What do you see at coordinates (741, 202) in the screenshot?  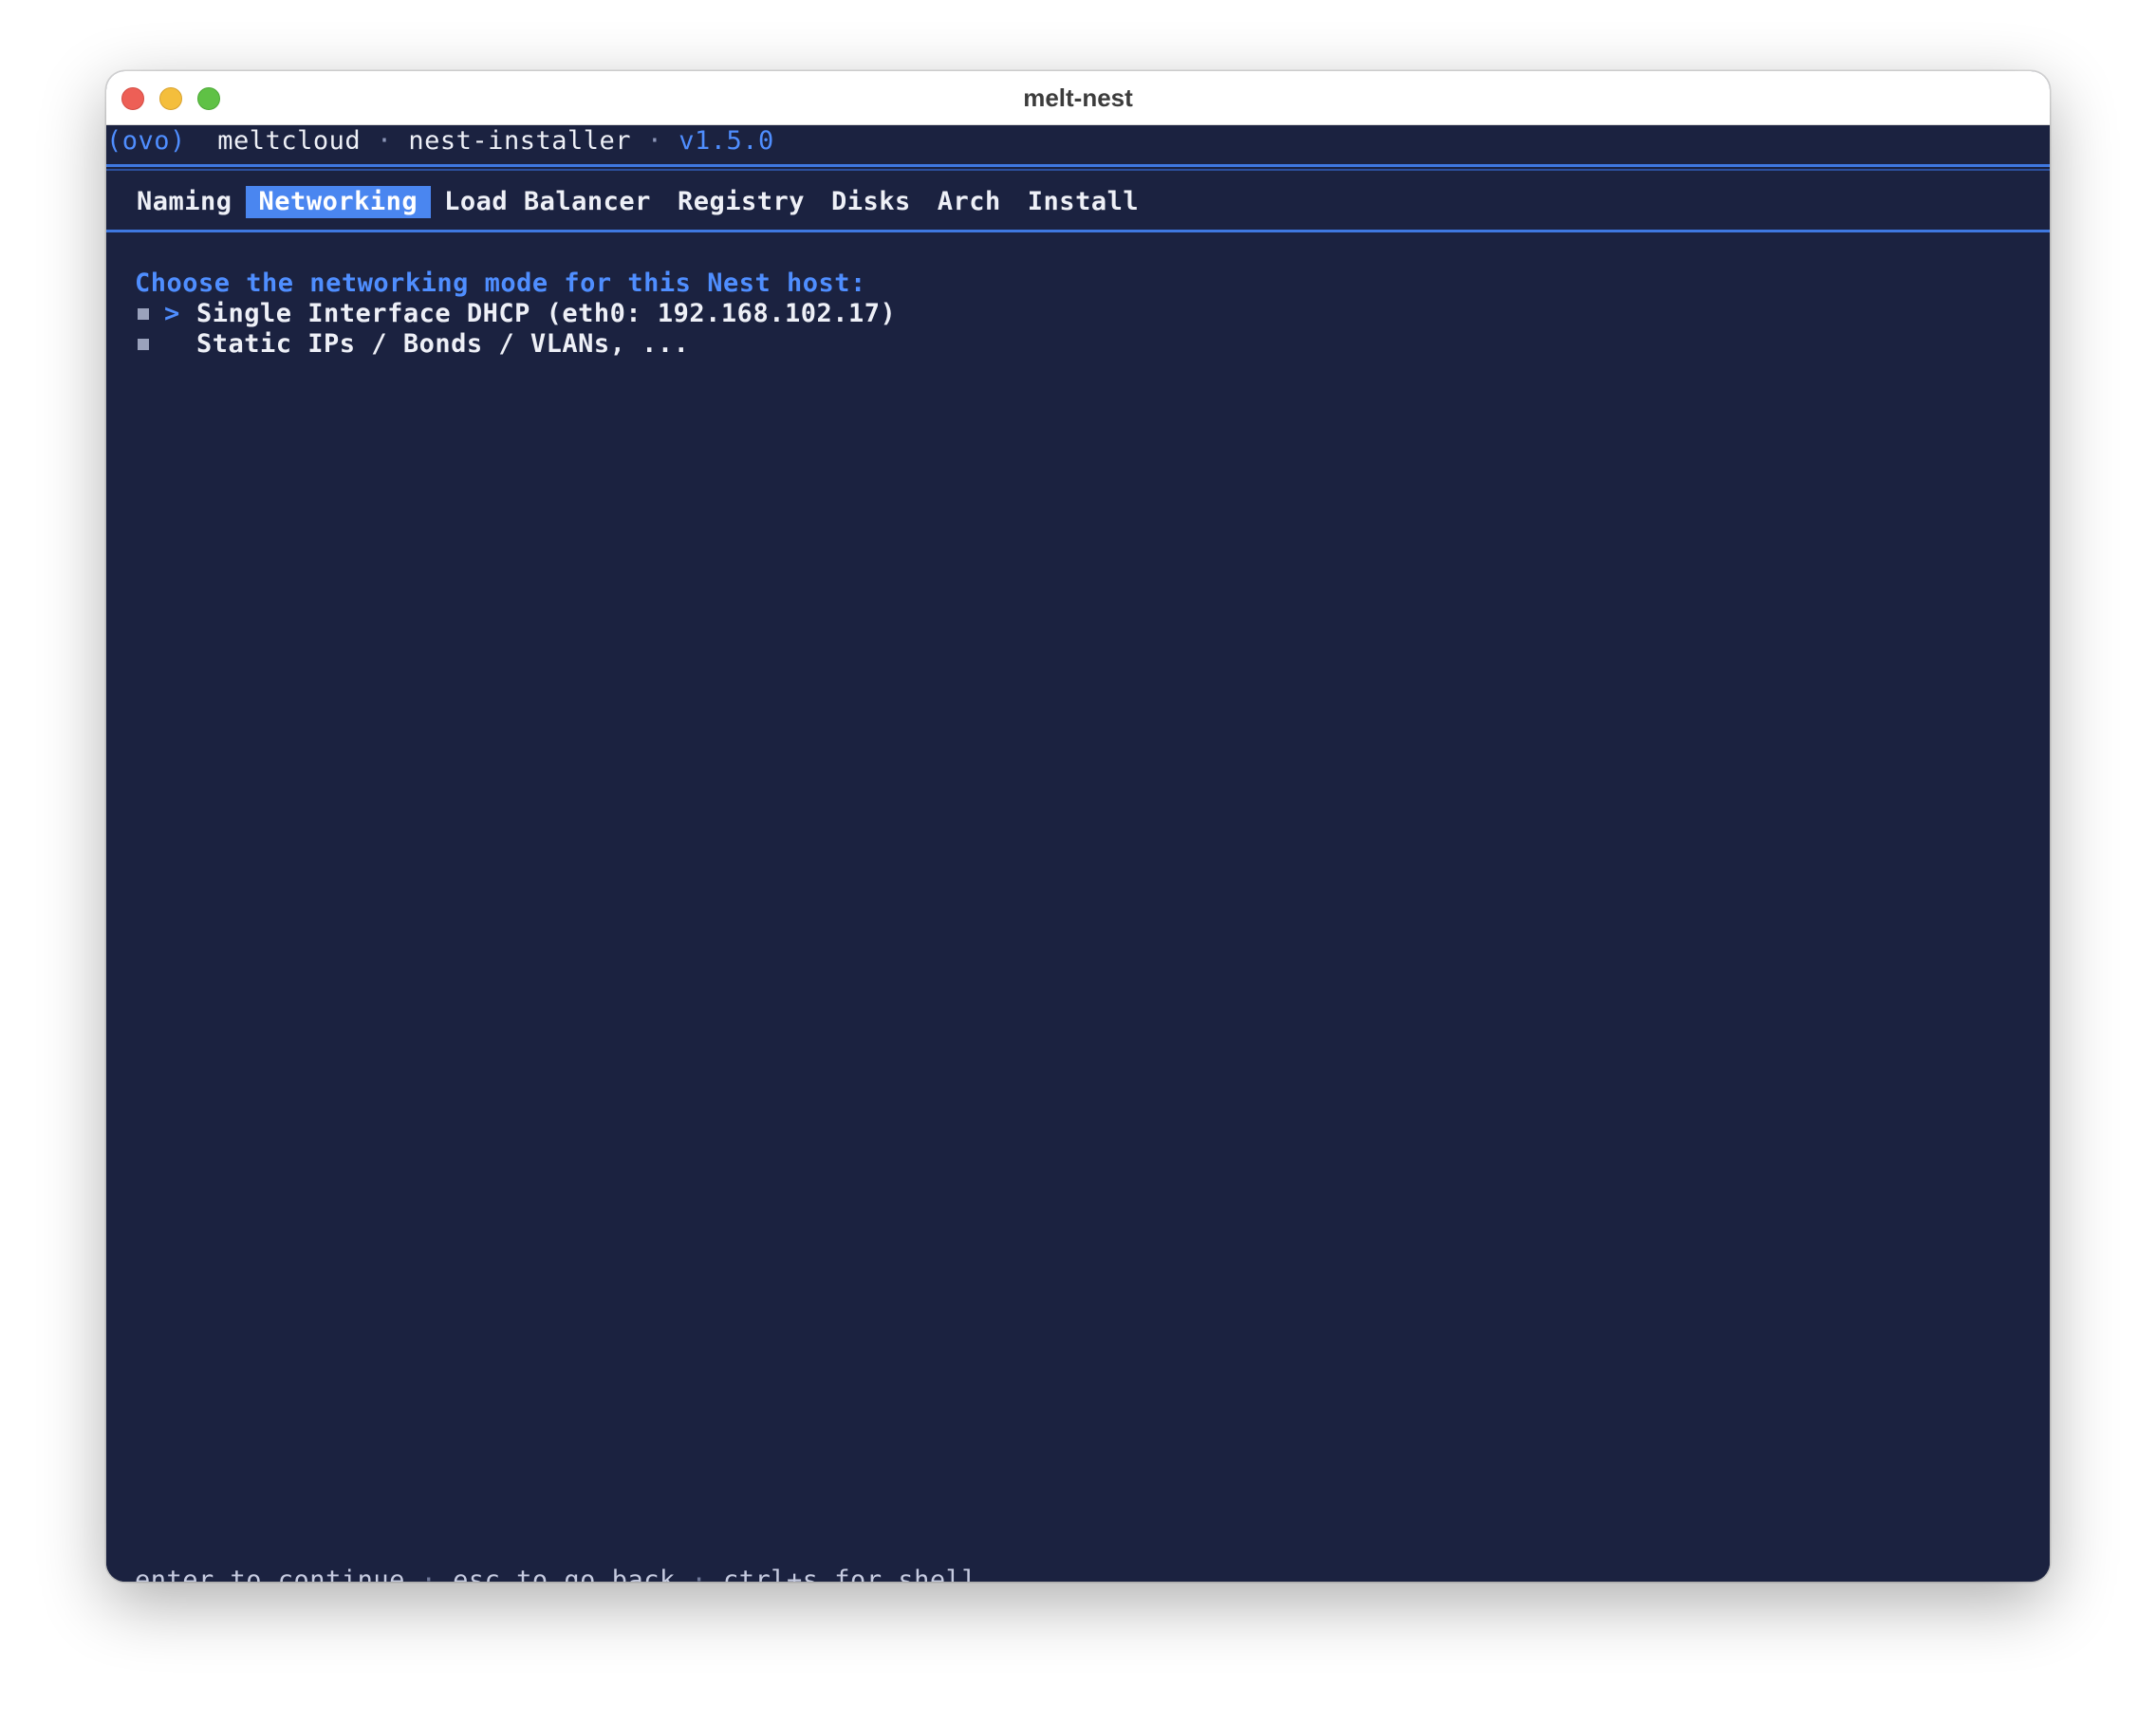 I see `tab-registry: Registry` at bounding box center [741, 202].